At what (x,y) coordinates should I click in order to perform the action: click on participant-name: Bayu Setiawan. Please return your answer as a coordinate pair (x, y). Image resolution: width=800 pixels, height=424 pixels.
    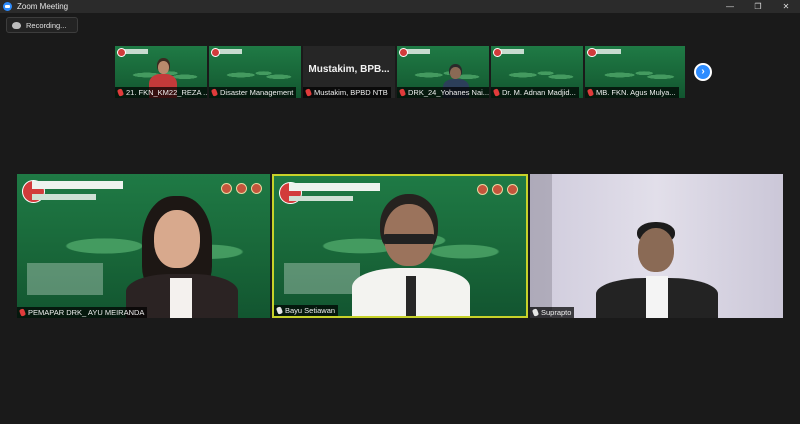
    Looking at the image, I should click on (306, 310).